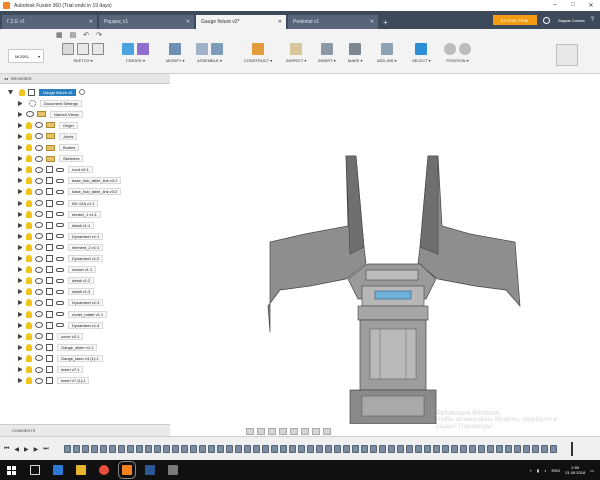 This screenshot has height=480, width=600. What do you see at coordinates (81, 470) in the screenshot?
I see `file-explorer-icon` at bounding box center [81, 470].